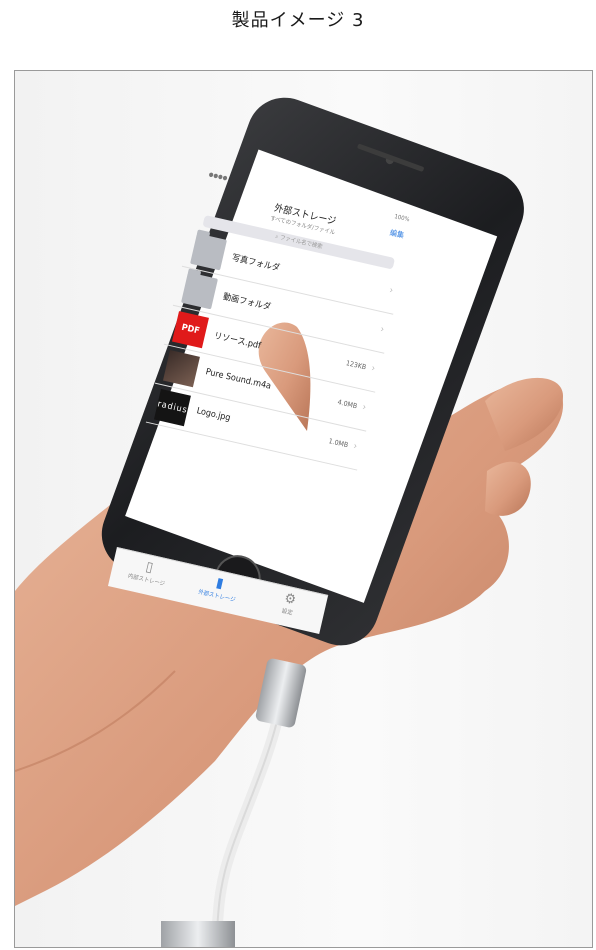 The width and height of the screenshot is (596, 950). I want to click on item-size: 123KB, so click(356, 365).